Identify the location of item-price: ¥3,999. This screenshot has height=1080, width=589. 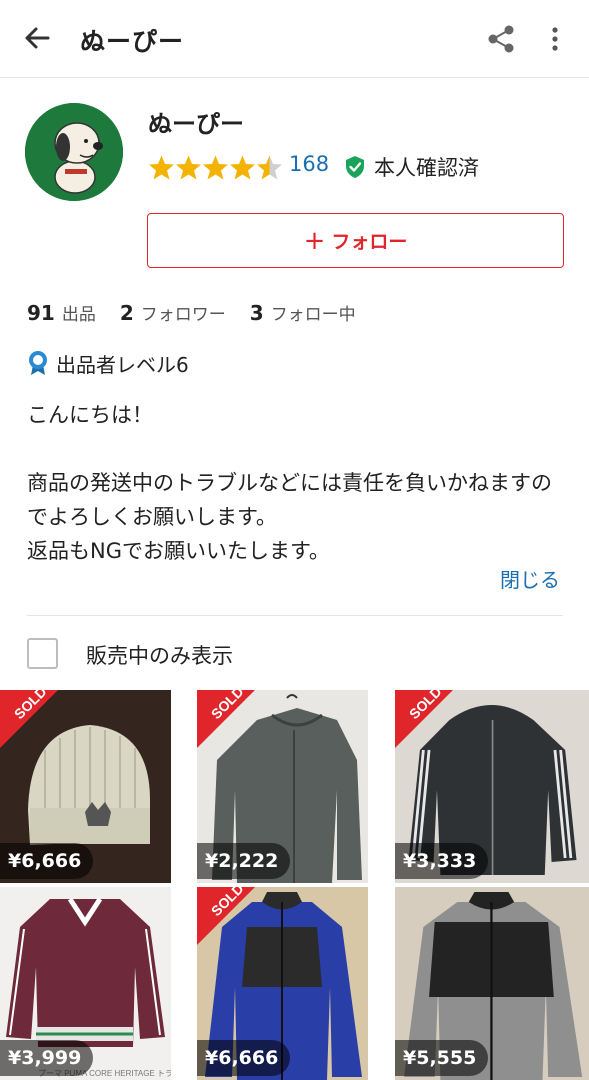
(47, 1058).